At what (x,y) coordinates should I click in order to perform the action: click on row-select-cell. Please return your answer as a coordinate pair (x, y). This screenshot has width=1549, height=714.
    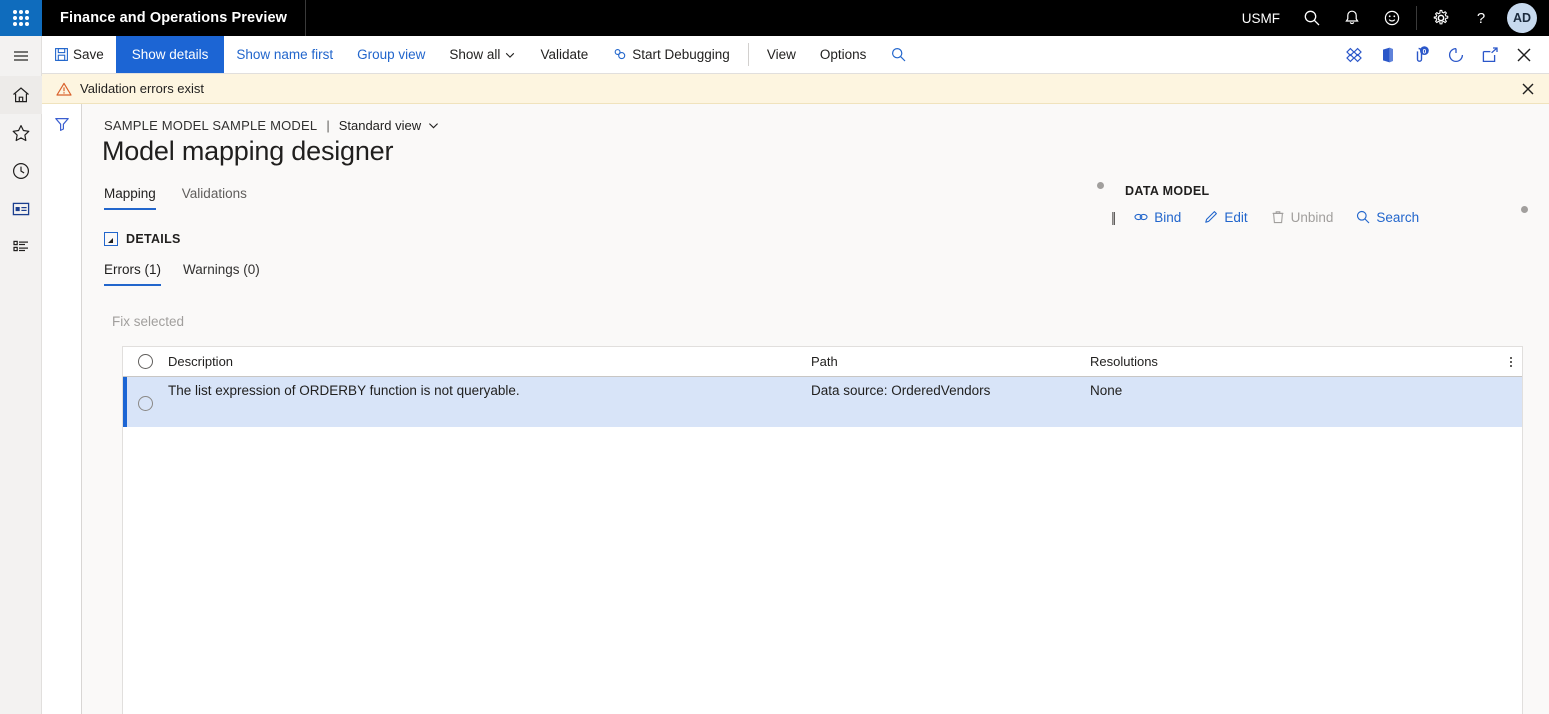
    Looking at the image, I should click on (145, 397).